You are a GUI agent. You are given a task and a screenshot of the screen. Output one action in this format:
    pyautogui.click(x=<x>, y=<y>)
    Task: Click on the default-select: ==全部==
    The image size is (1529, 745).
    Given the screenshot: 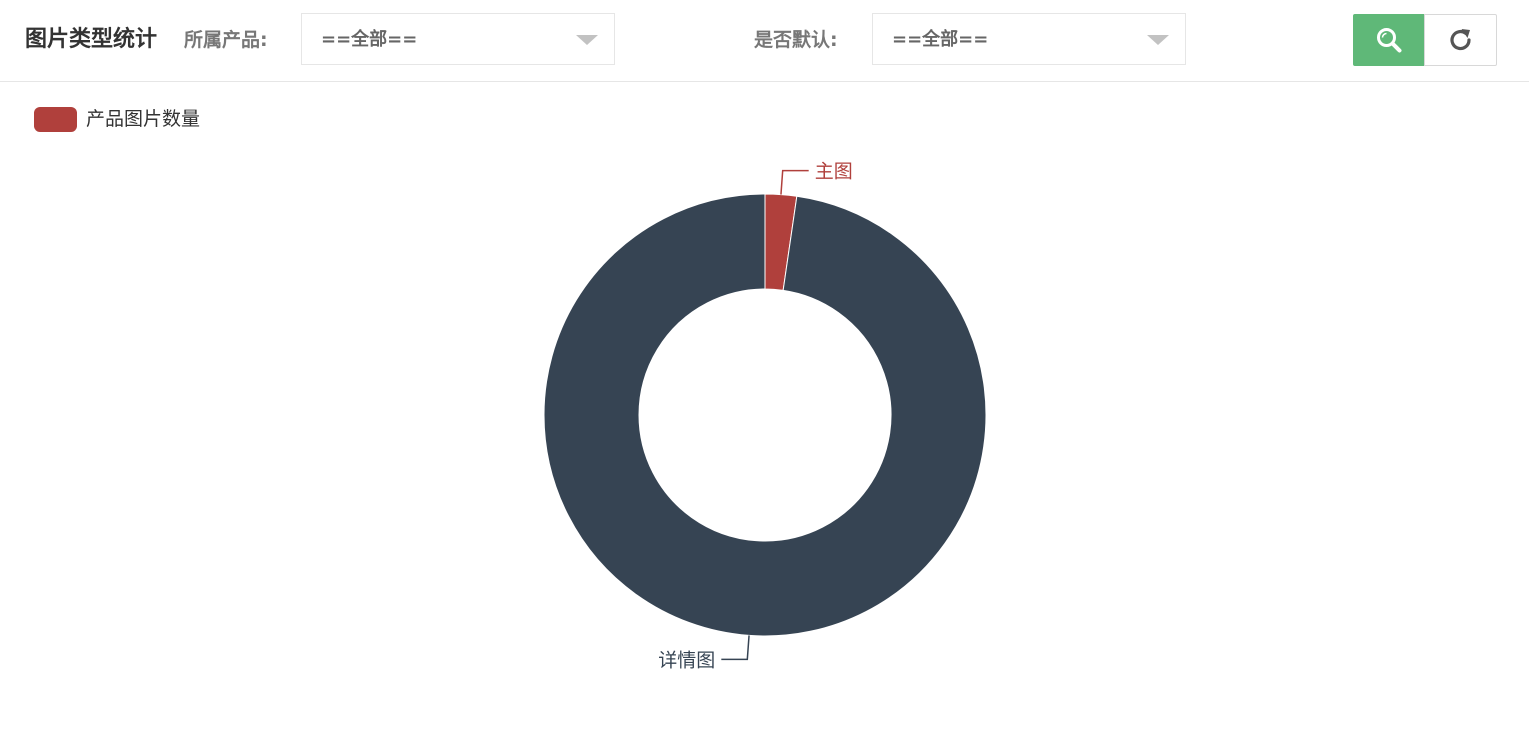 What is the action you would take?
    pyautogui.click(x=1029, y=39)
    